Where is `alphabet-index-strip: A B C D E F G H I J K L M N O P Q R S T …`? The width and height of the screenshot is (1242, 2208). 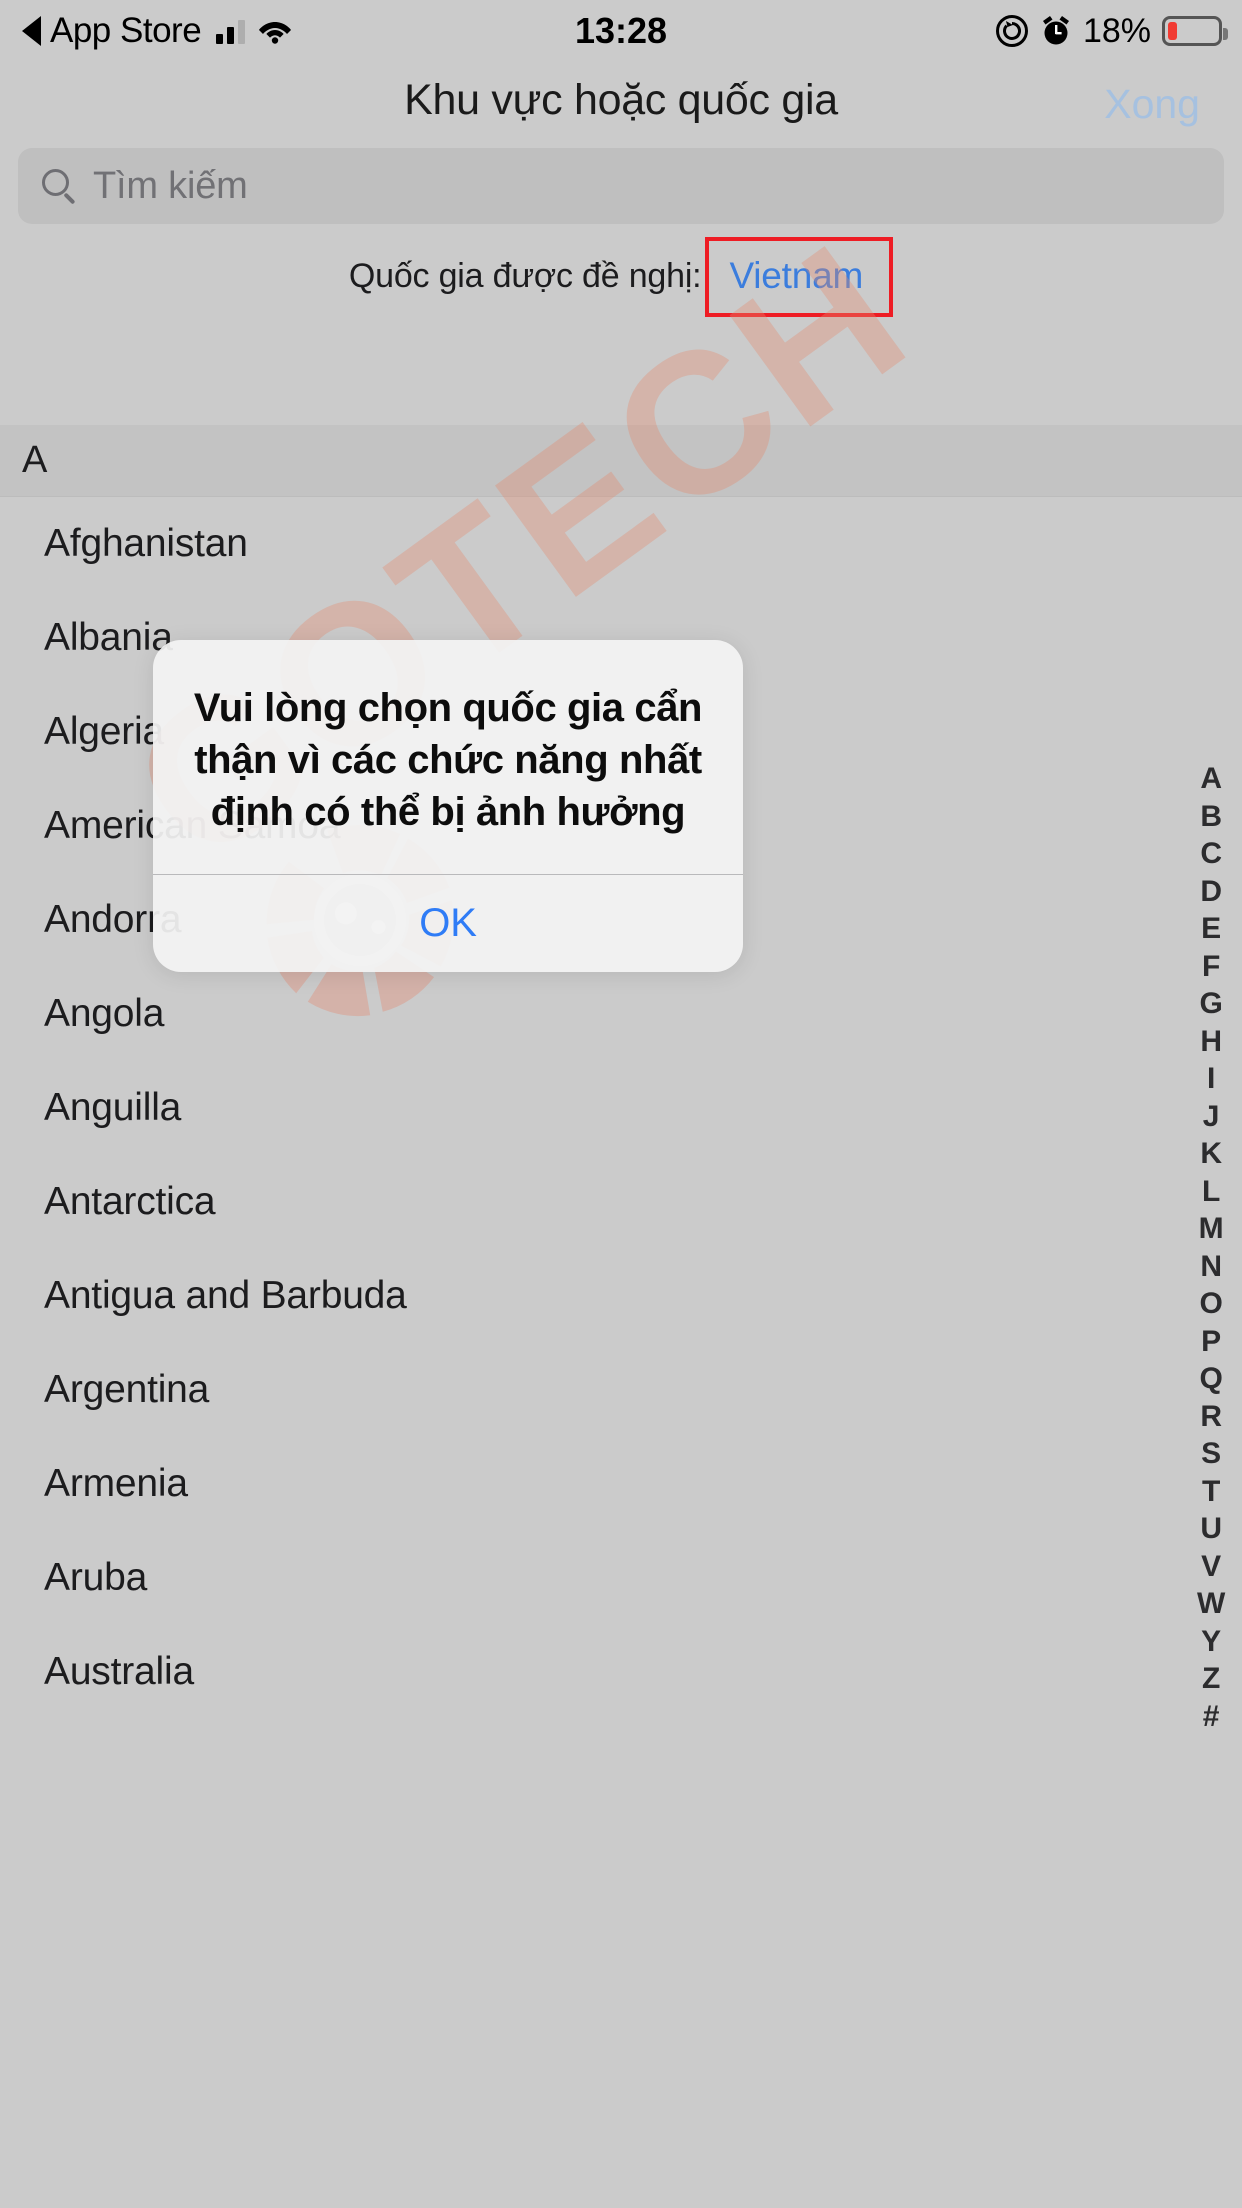 alphabet-index-strip: A B C D E F G H I J K L M N O P Q R S T … is located at coordinates (1211, 1247).